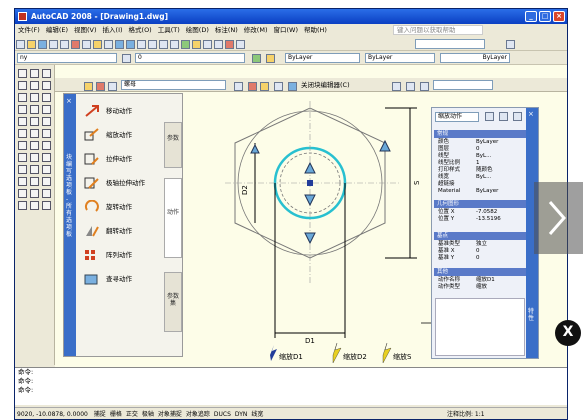 This screenshot has width=583, height=420. Describe the element at coordinates (450, 44) in the screenshot. I see `dimstyle-dropdown` at that location.